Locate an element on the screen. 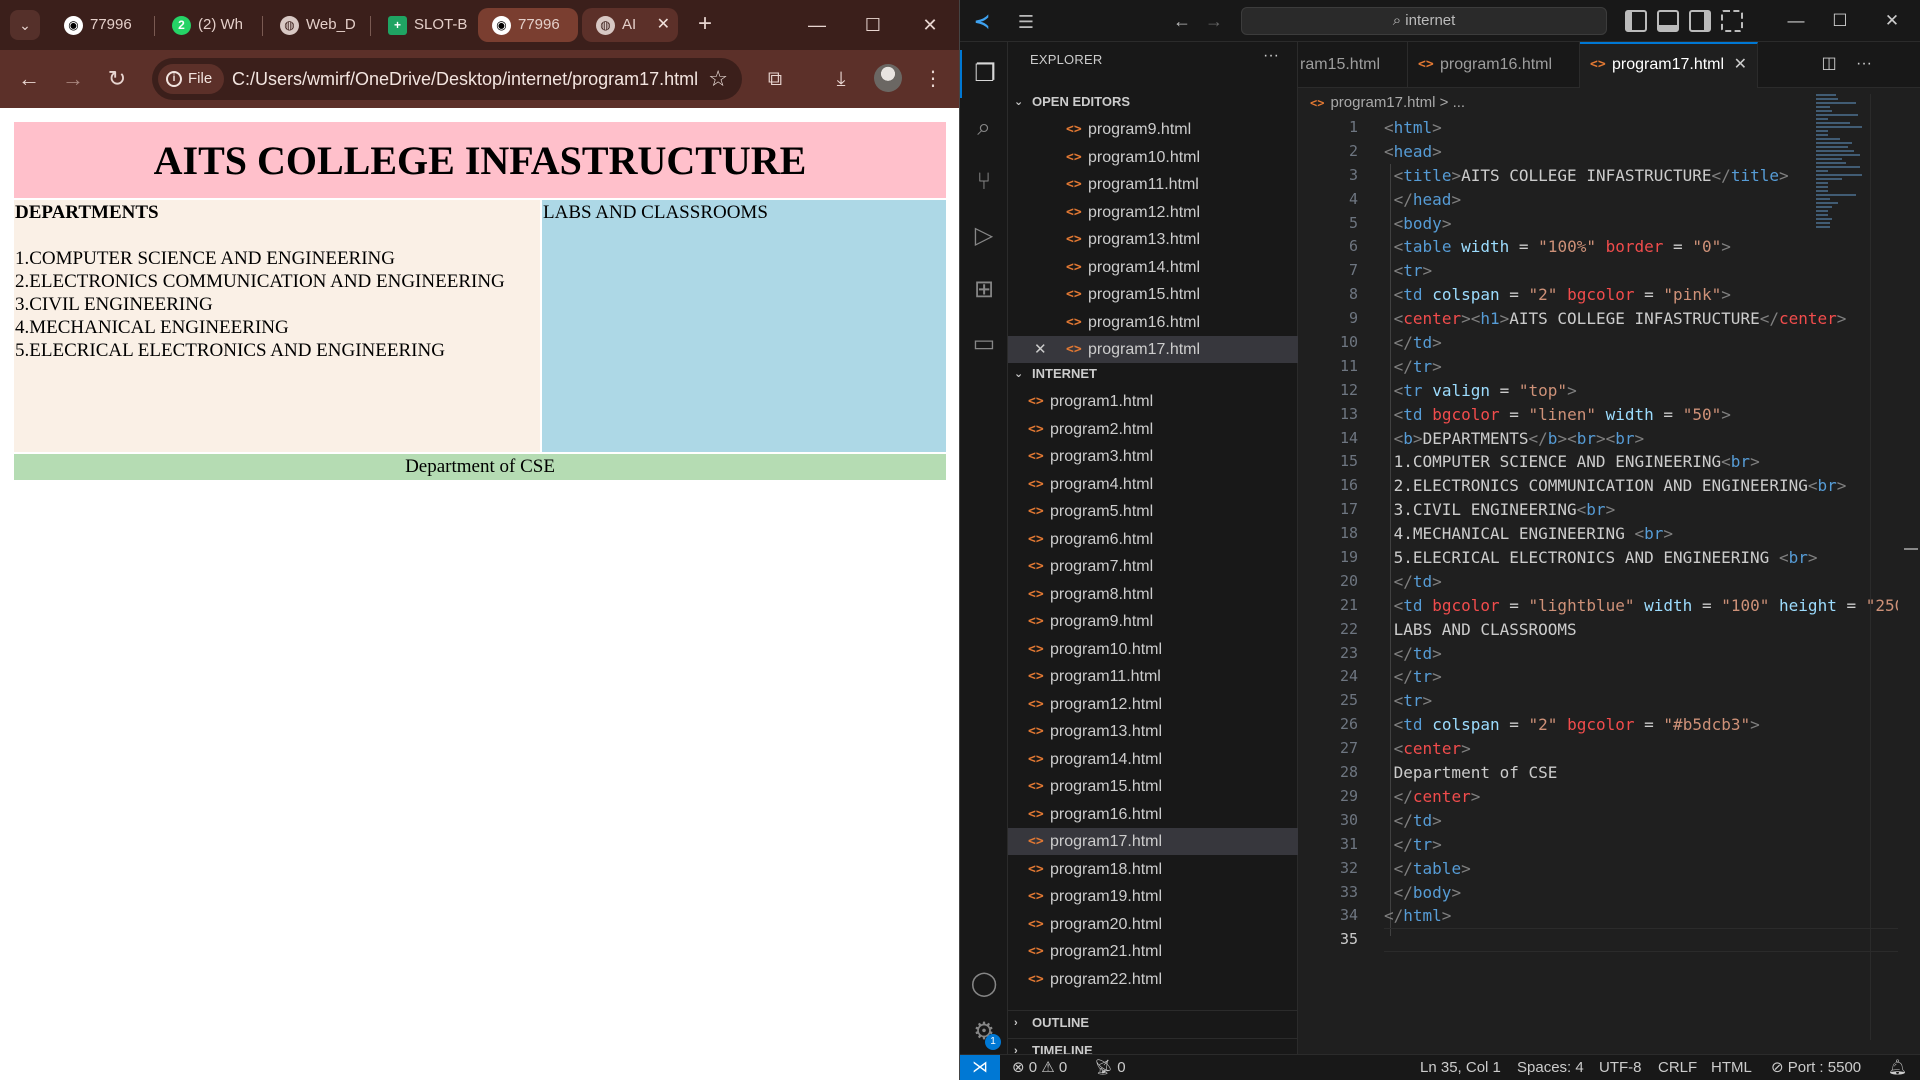 The image size is (1920, 1080). open-editor-item: <> program16.html is located at coordinates (1153, 322).